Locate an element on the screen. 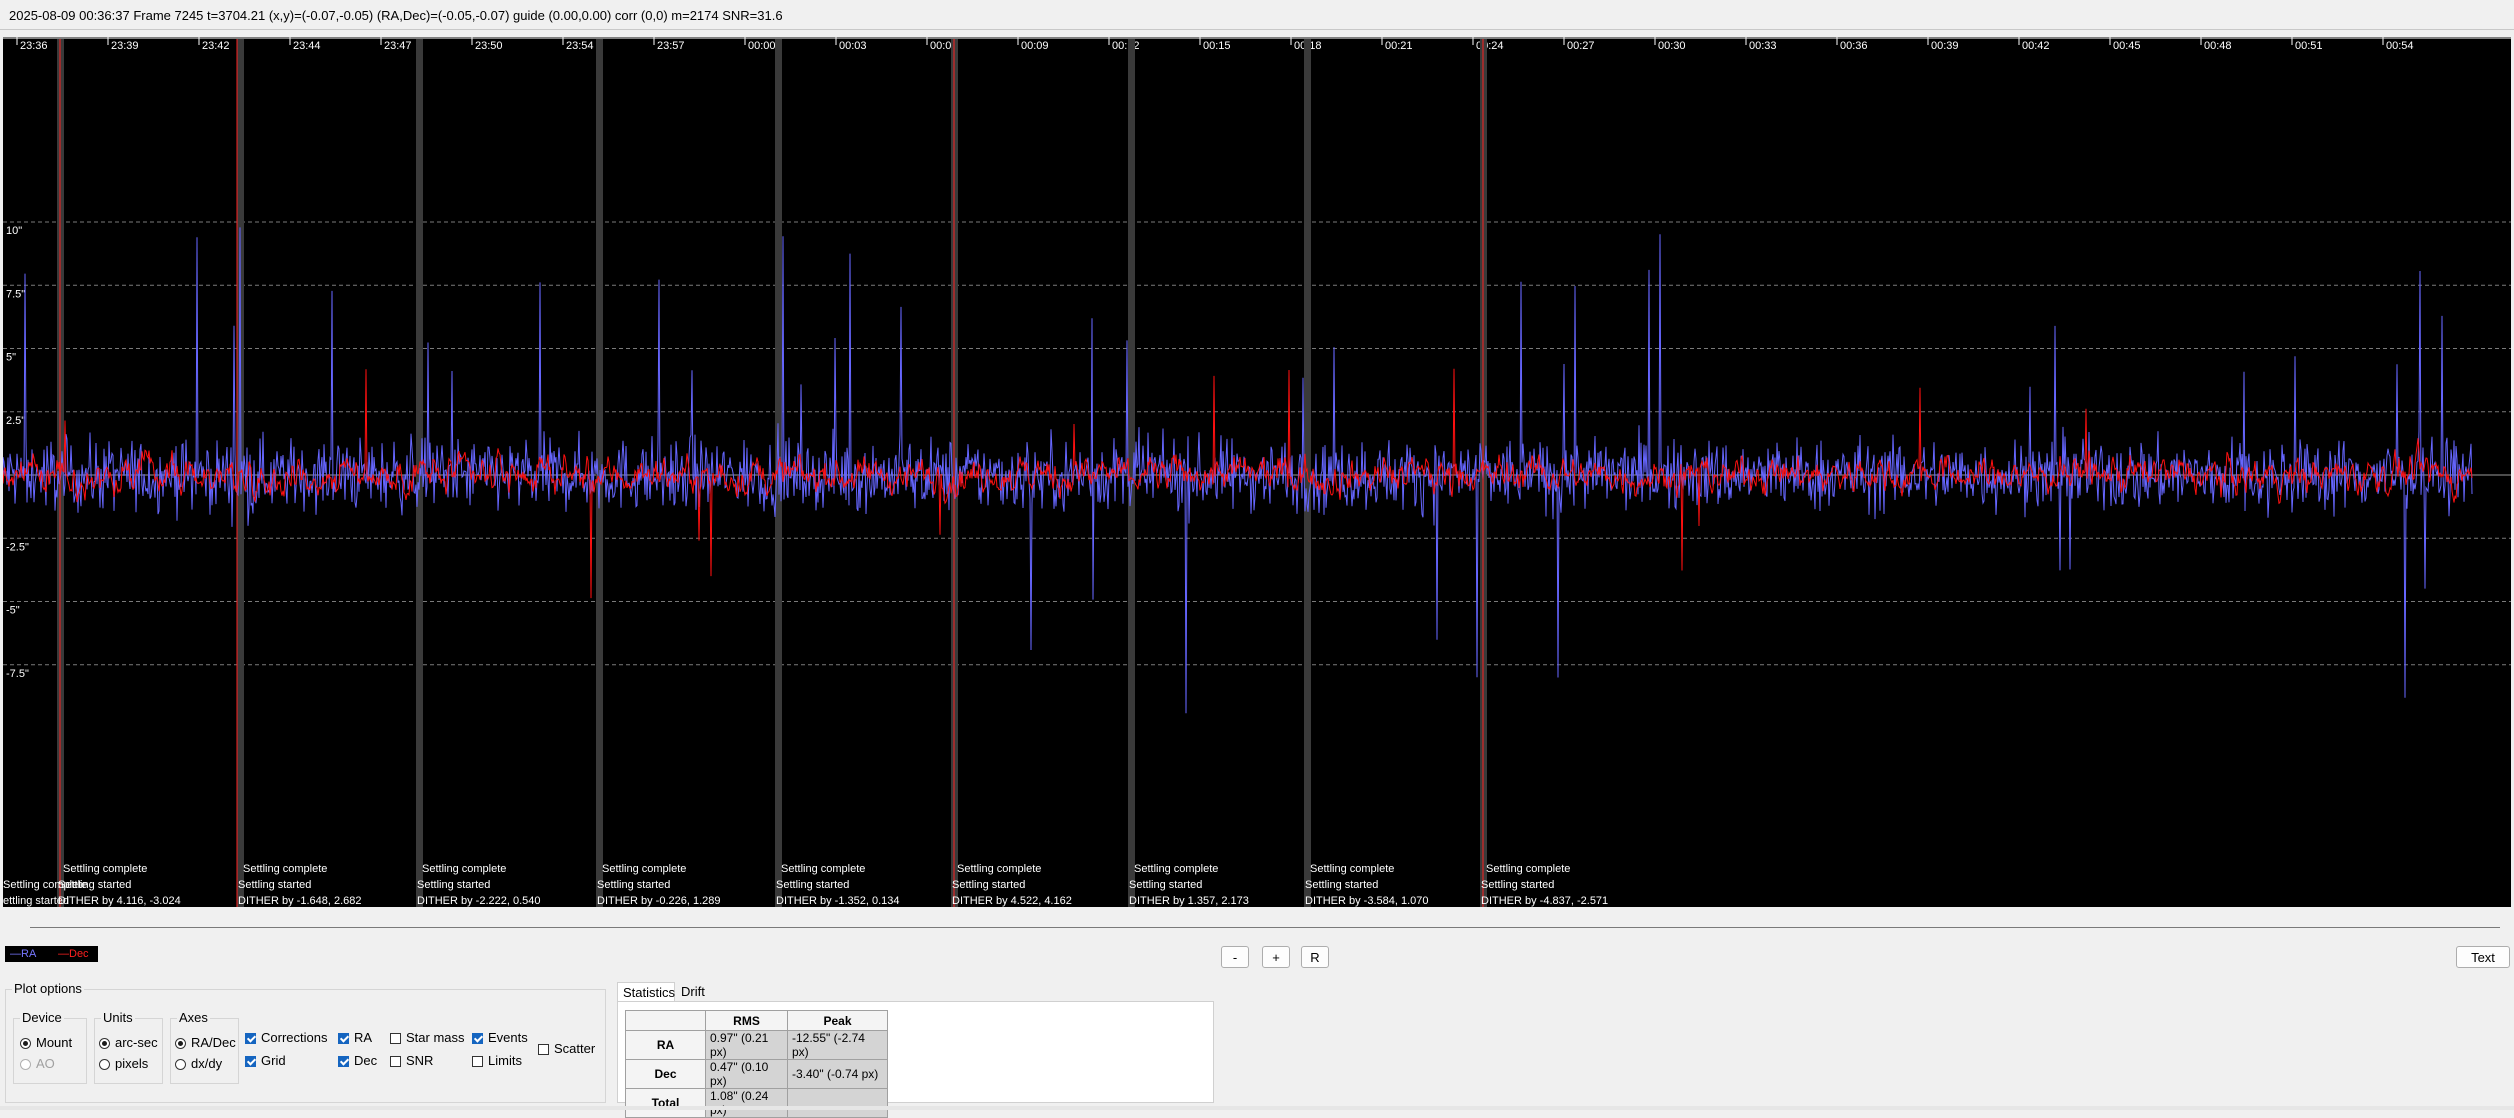  row-label: RA is located at coordinates (665, 1045).